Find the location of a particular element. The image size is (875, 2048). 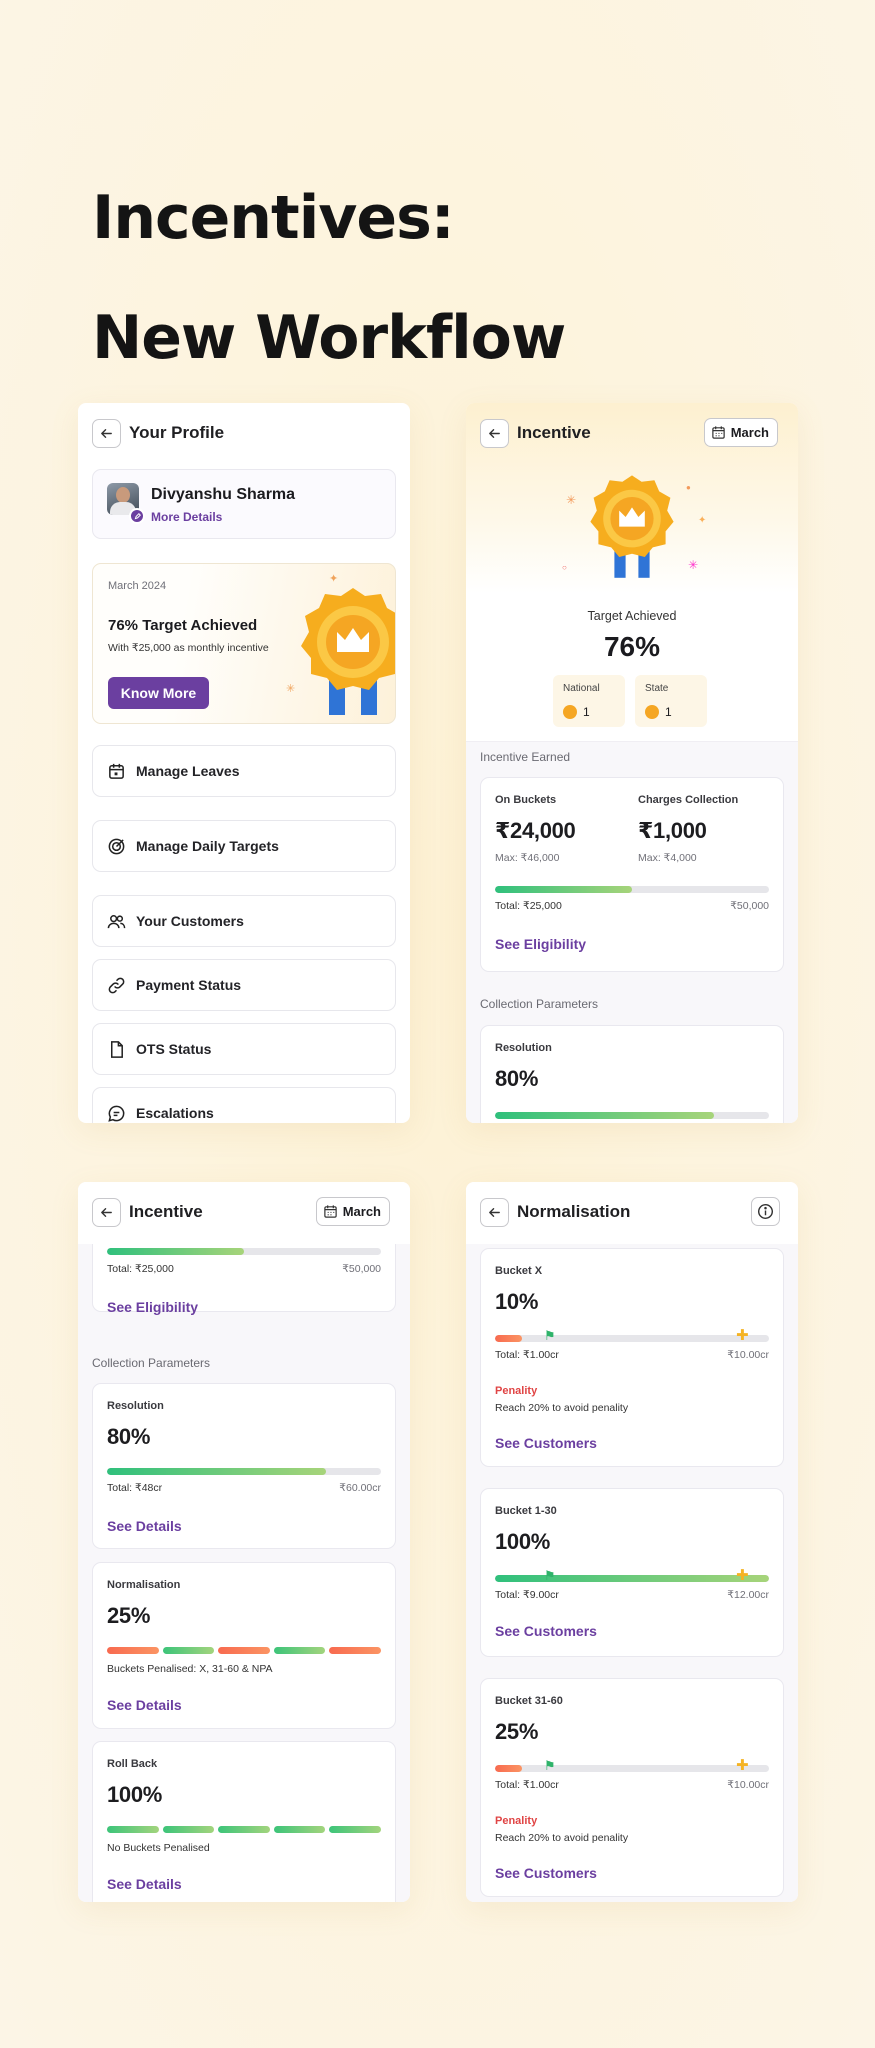

bucket-label: Bucket 1-30 is located at coordinates (526, 1511).